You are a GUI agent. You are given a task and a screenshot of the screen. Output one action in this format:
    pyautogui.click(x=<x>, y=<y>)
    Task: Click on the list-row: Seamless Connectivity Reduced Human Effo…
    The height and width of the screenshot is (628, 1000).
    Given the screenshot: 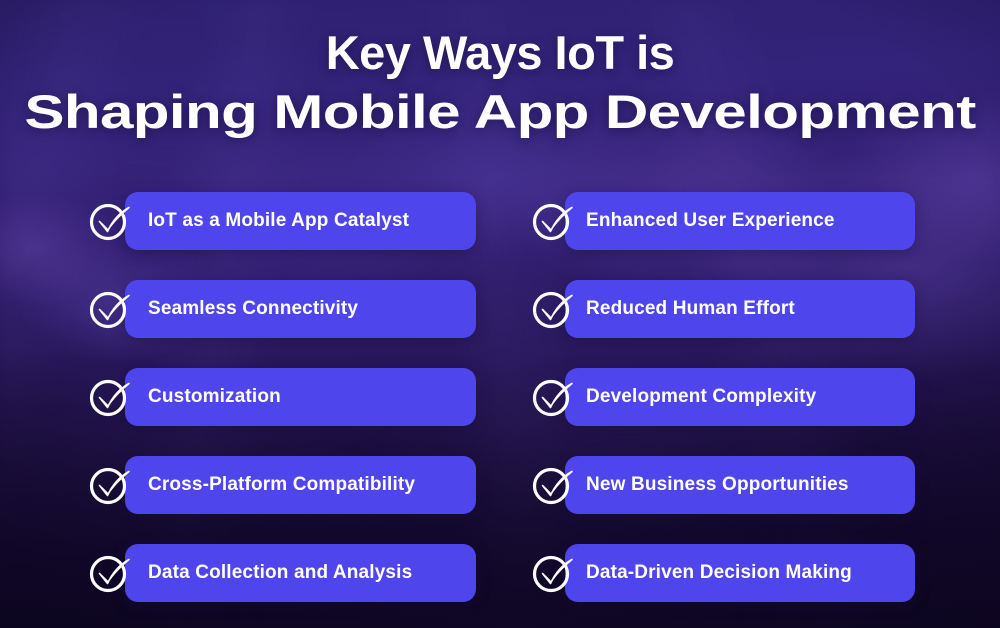 What is the action you would take?
    pyautogui.click(x=500, y=324)
    